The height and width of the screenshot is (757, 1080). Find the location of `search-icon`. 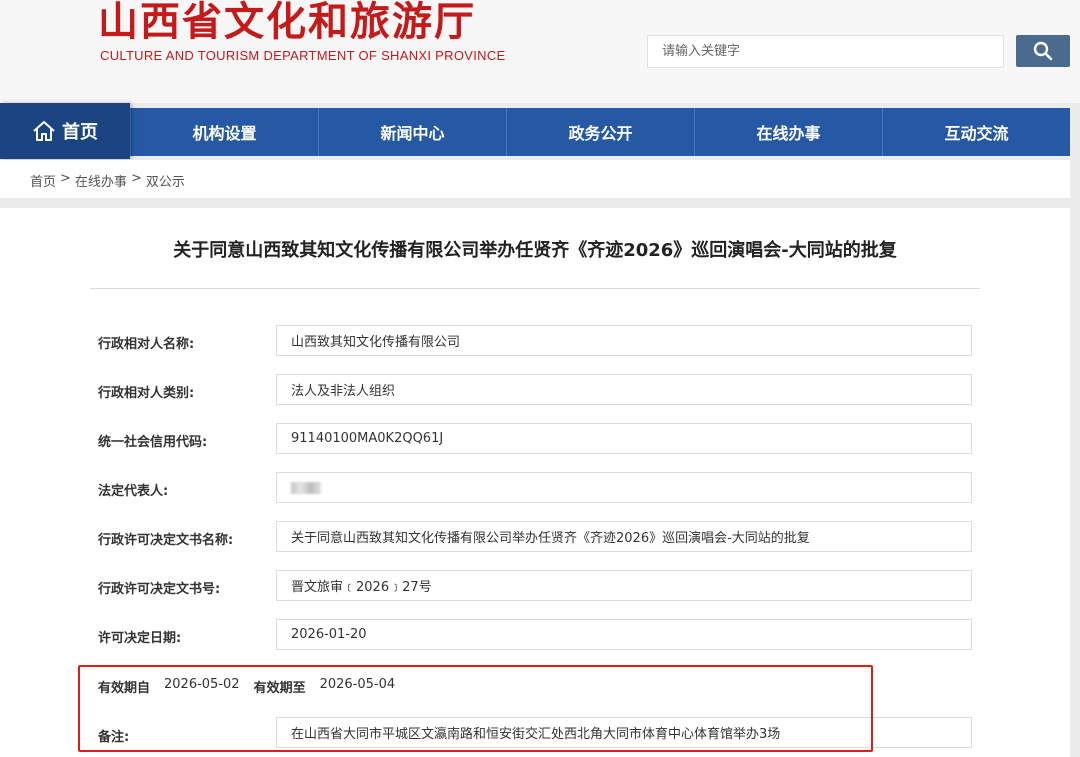

search-icon is located at coordinates (1043, 51).